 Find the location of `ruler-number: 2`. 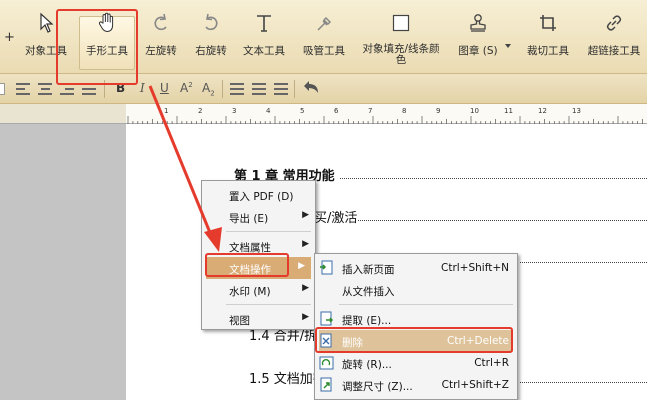

ruler-number: 2 is located at coordinates (200, 111).